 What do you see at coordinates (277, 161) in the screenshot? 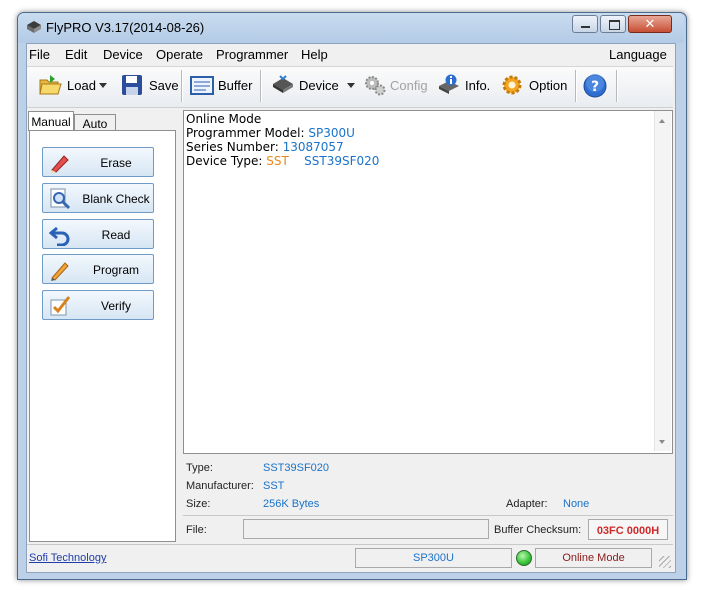
I see `log-type-maker: SST` at bounding box center [277, 161].